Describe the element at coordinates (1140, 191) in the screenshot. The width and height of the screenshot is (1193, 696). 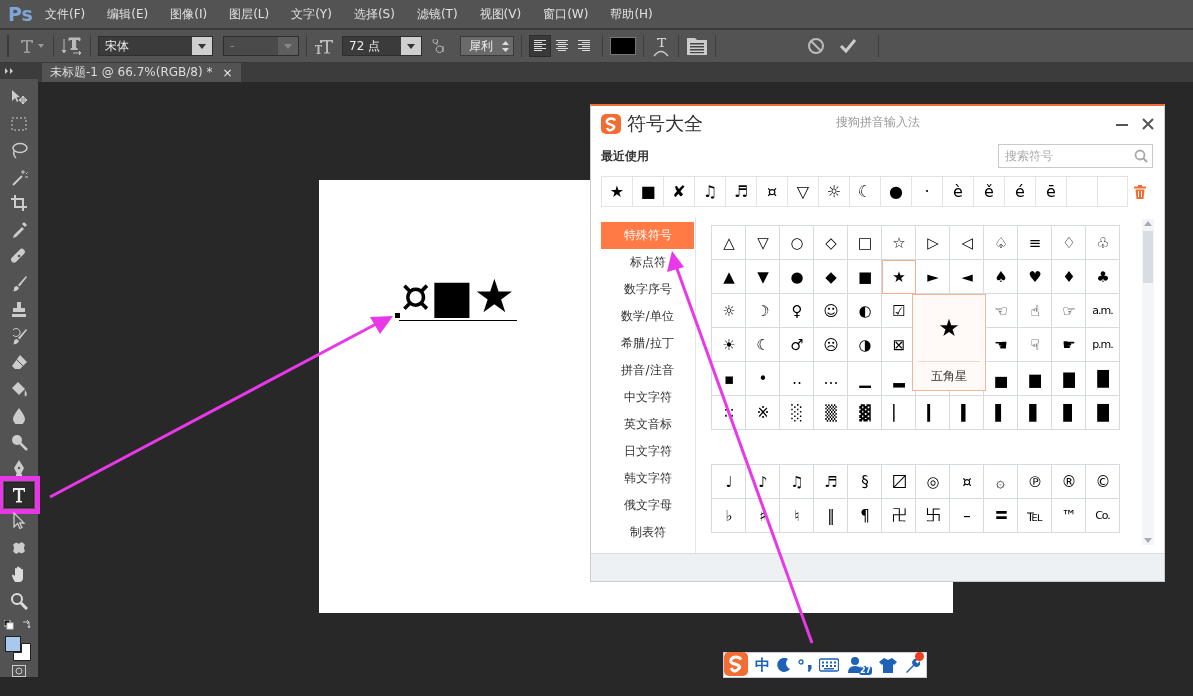
I see `trash-icon` at that location.